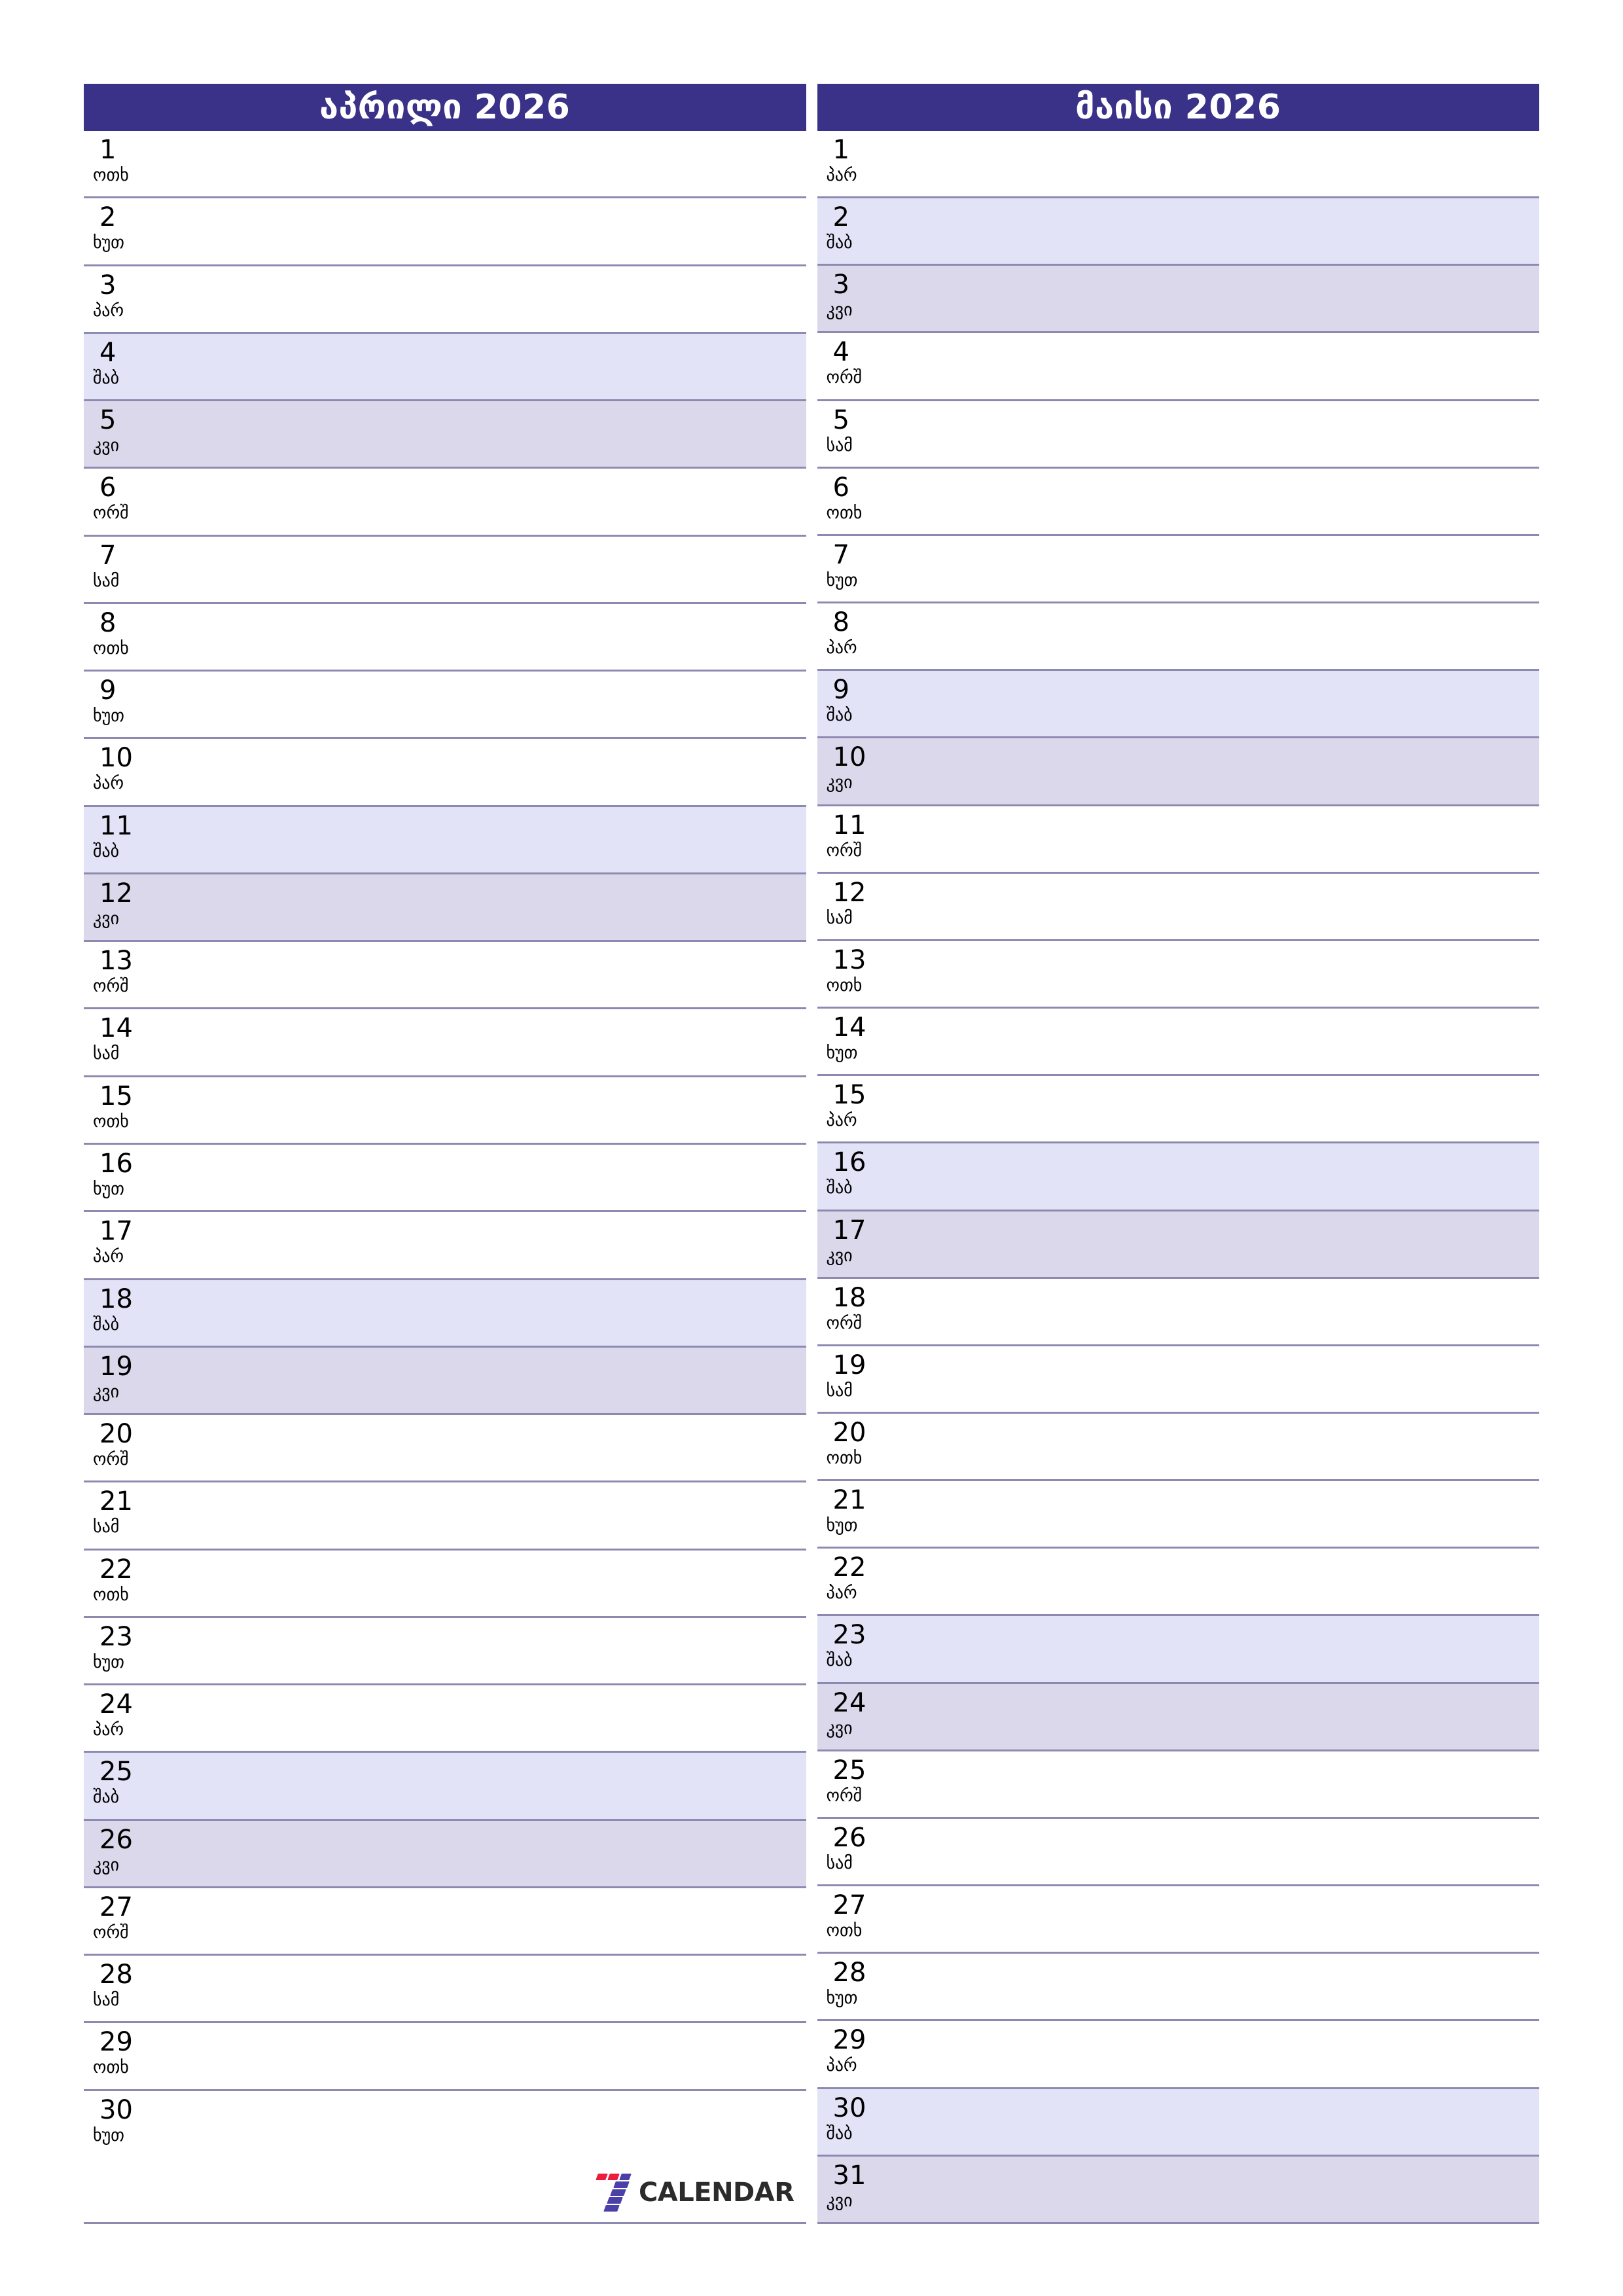  I want to click on day-row: 6 ორშ, so click(445, 501).